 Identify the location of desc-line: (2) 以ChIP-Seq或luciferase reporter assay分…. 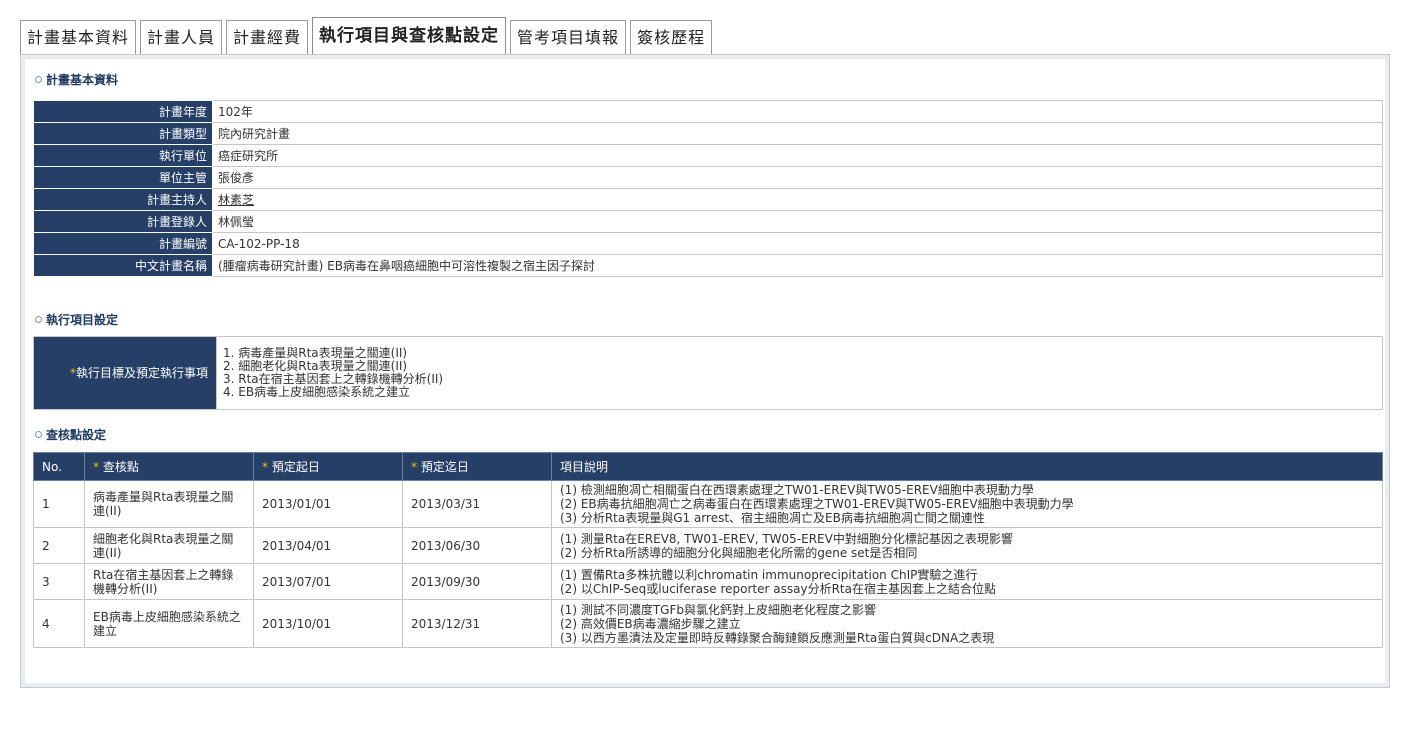
(778, 588).